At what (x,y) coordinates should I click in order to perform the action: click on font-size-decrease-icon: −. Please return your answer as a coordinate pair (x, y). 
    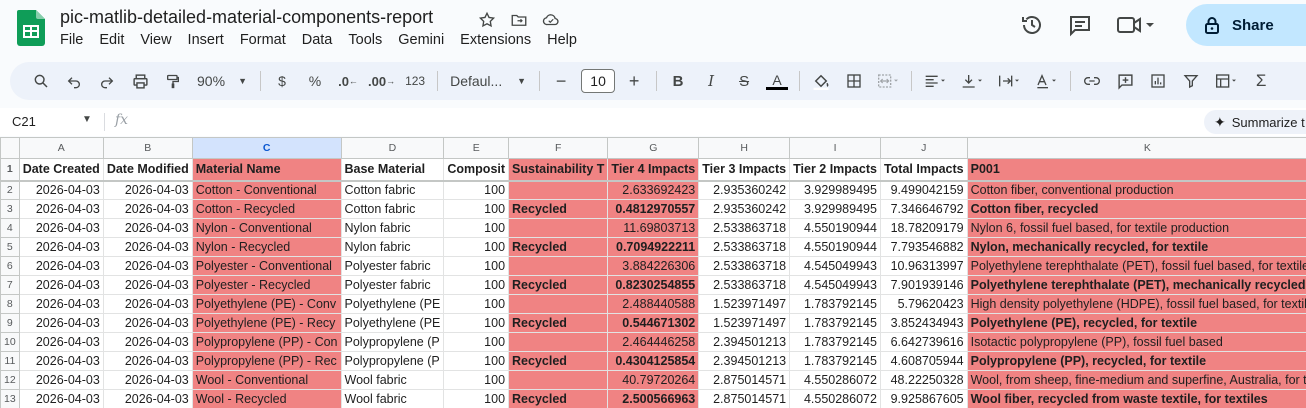
    Looking at the image, I should click on (561, 81).